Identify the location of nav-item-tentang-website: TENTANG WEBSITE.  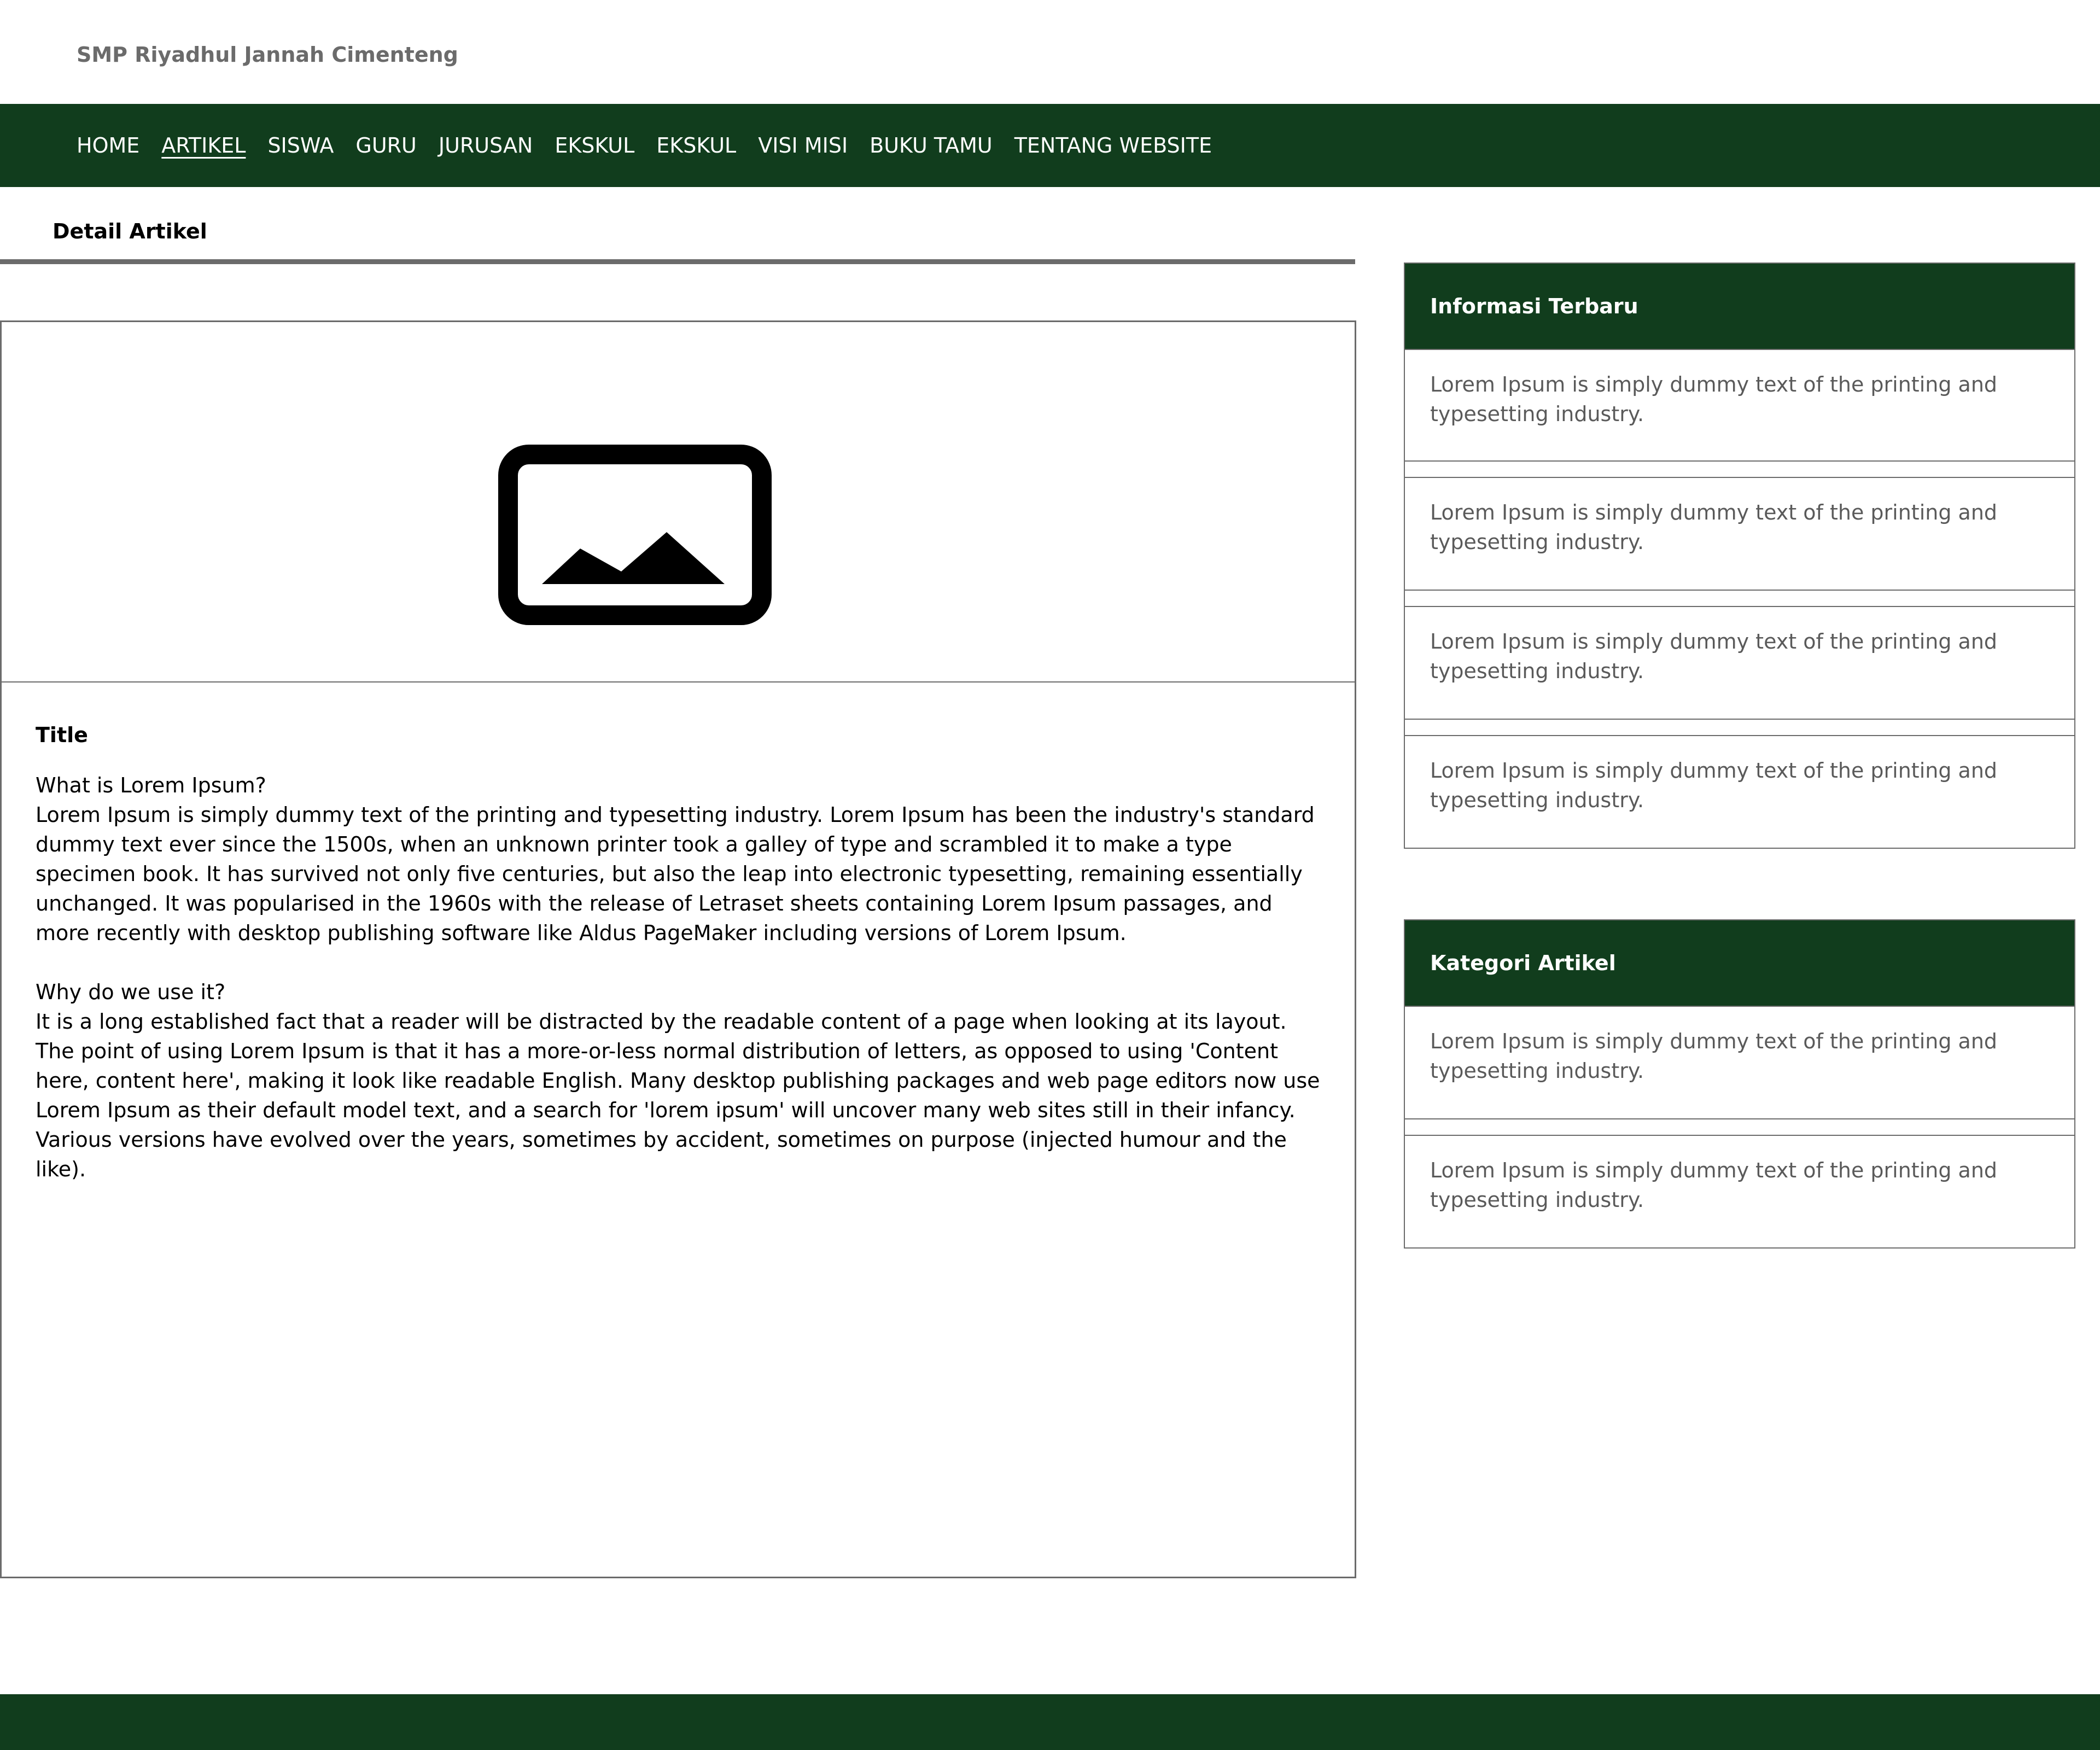
(1113, 145).